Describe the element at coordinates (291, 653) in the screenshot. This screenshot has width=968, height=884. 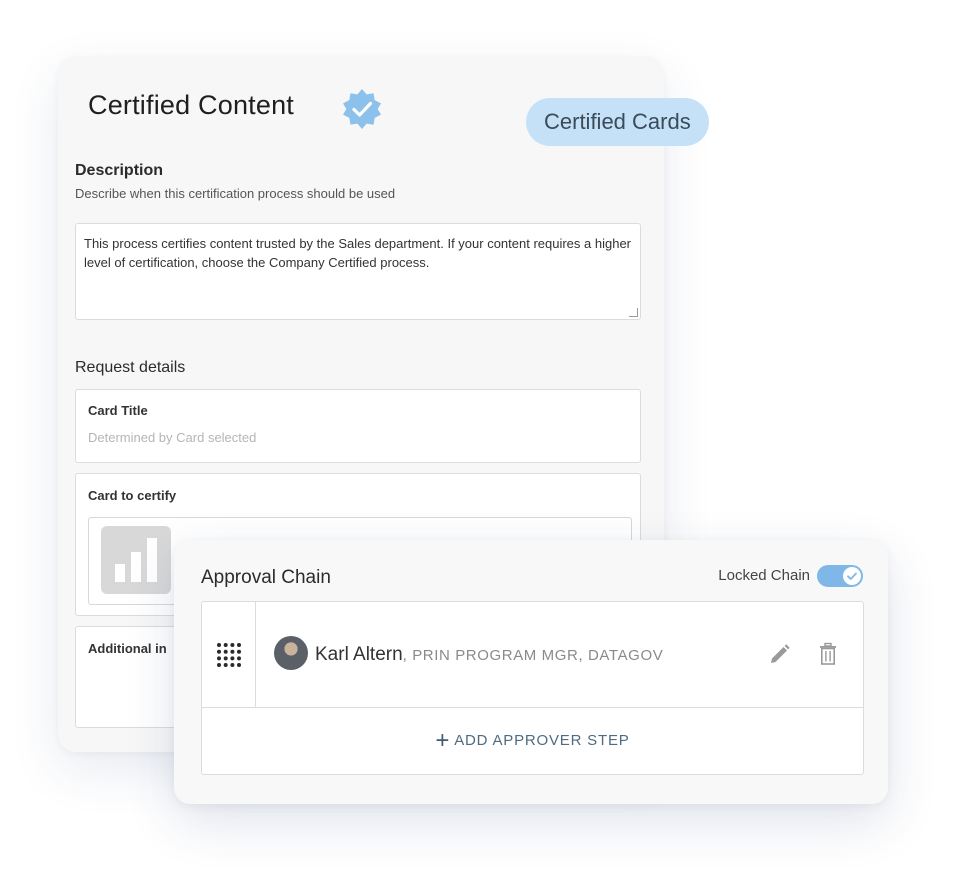
I see `avatar` at that location.